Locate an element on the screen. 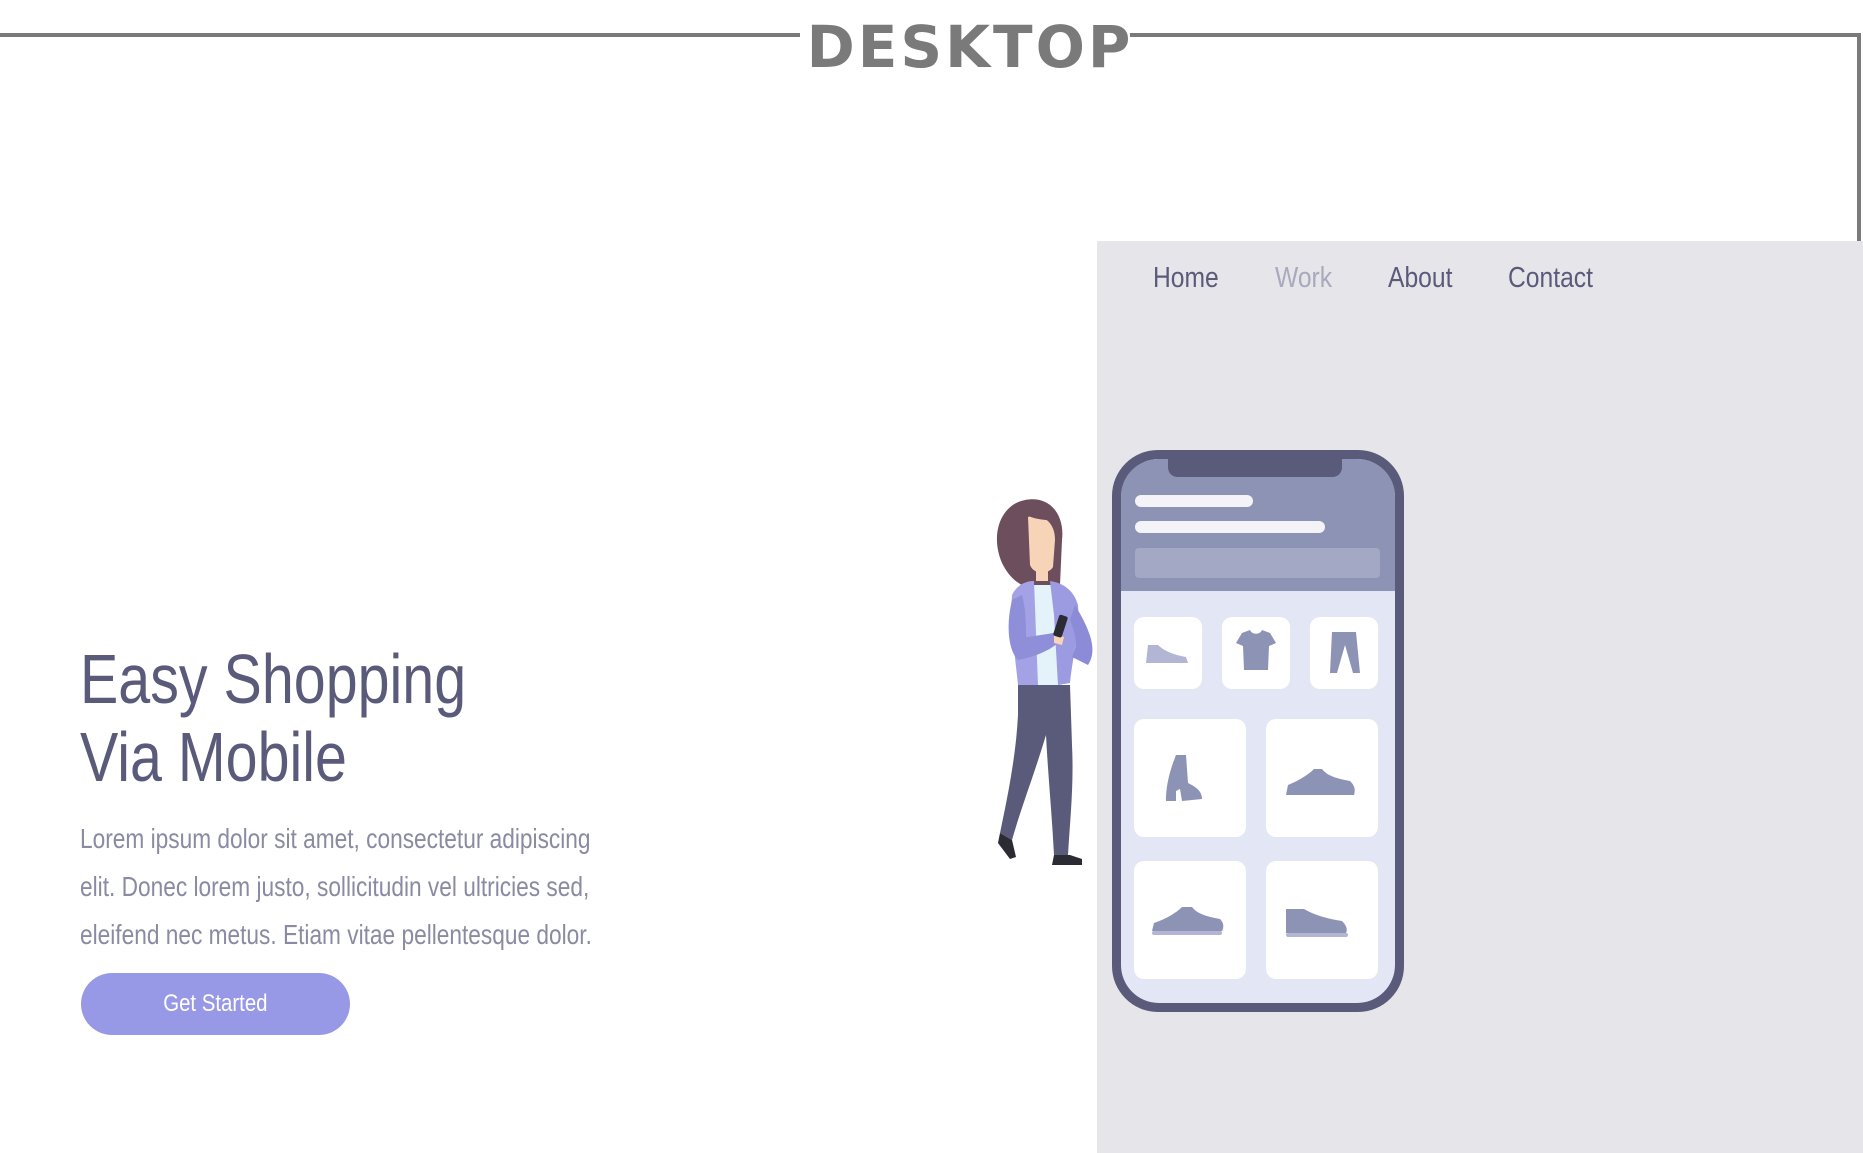 The width and height of the screenshot is (1863, 1153). main-nav: Home Work About Contact is located at coordinates (1380, 278).